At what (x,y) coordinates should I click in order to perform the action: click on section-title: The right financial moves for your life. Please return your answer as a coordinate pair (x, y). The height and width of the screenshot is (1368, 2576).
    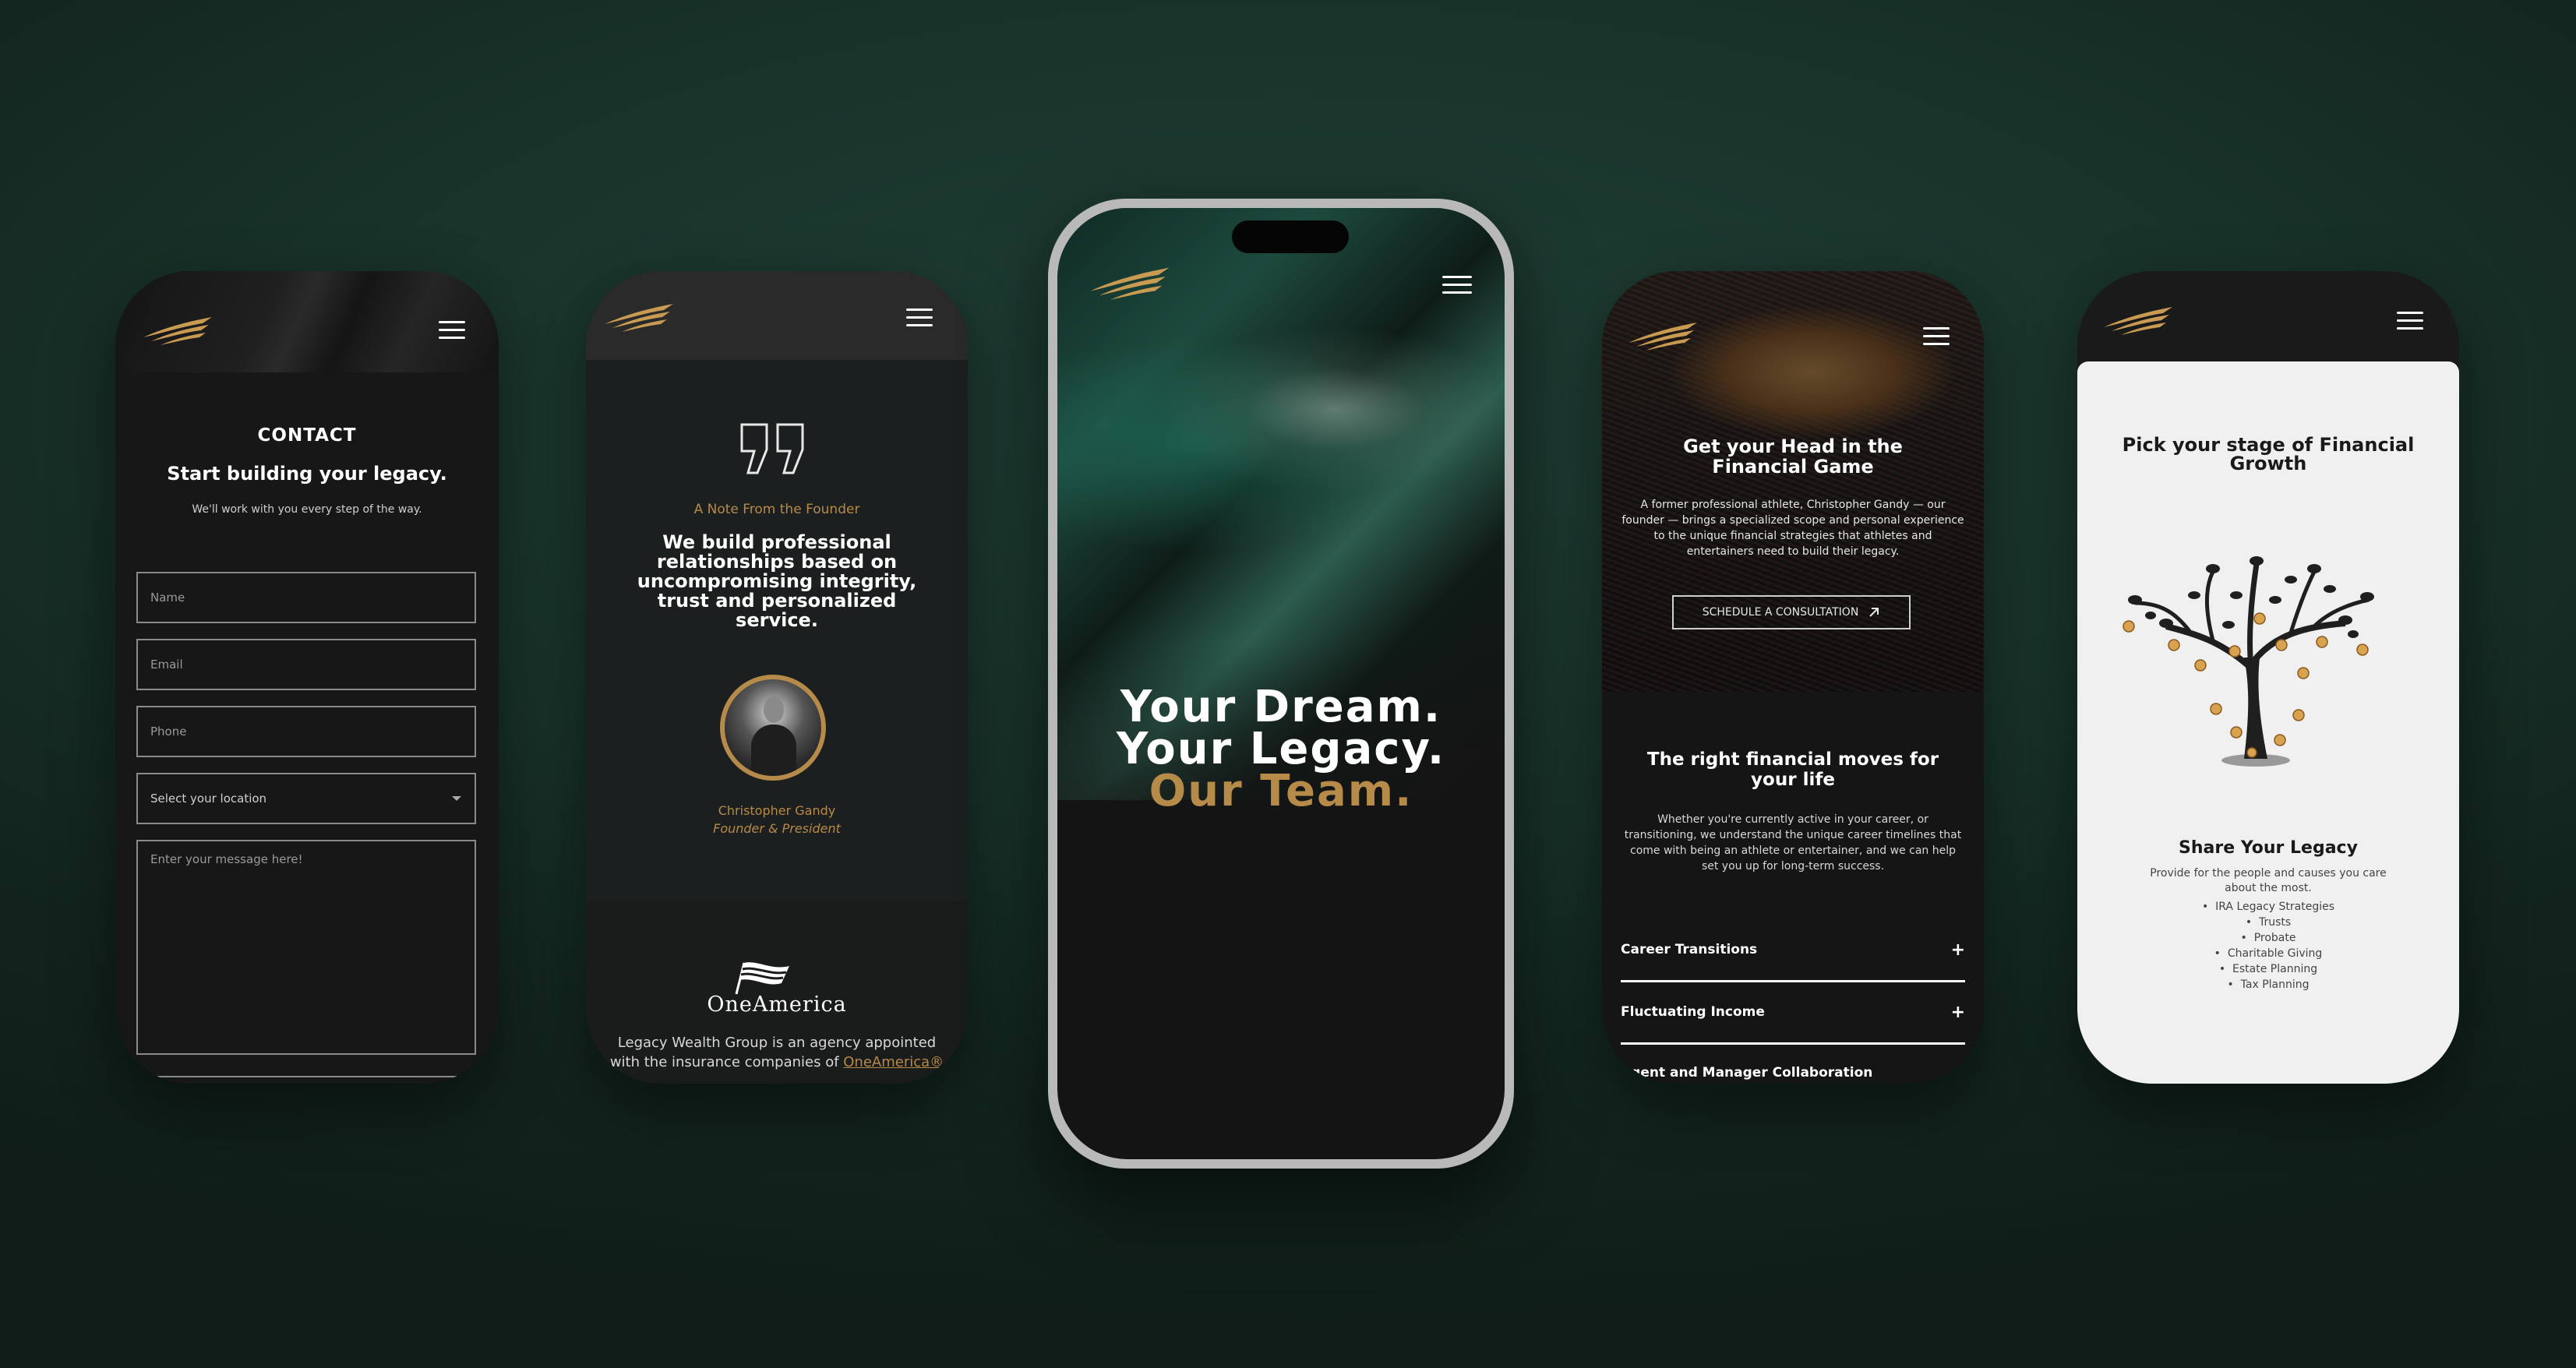
    Looking at the image, I should click on (1792, 769).